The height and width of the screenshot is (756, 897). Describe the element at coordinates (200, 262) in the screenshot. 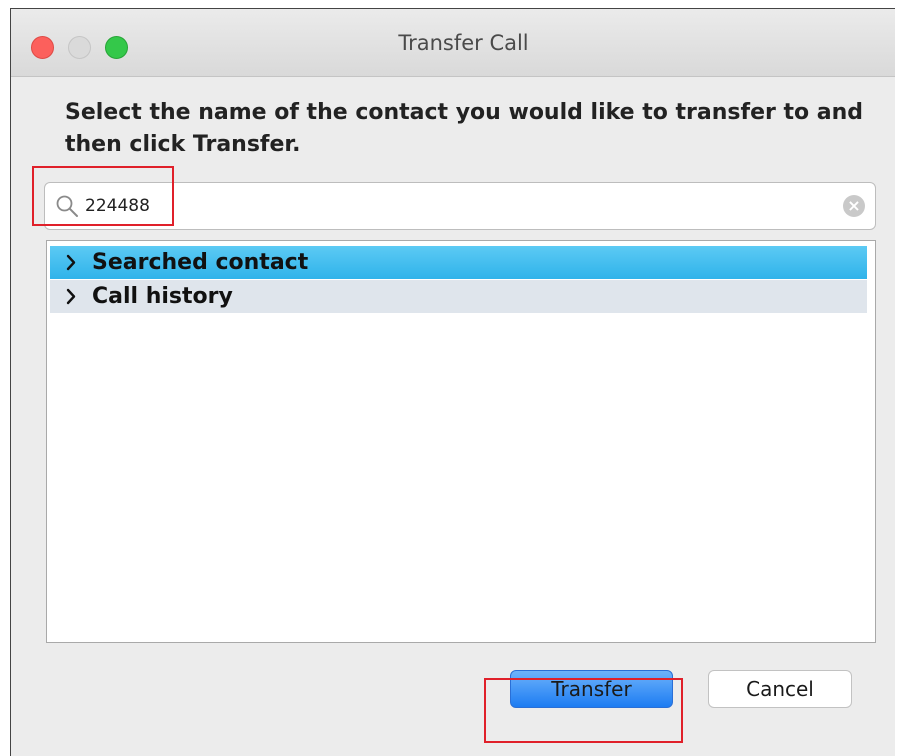

I see `list-item-label: Searched contact` at that location.